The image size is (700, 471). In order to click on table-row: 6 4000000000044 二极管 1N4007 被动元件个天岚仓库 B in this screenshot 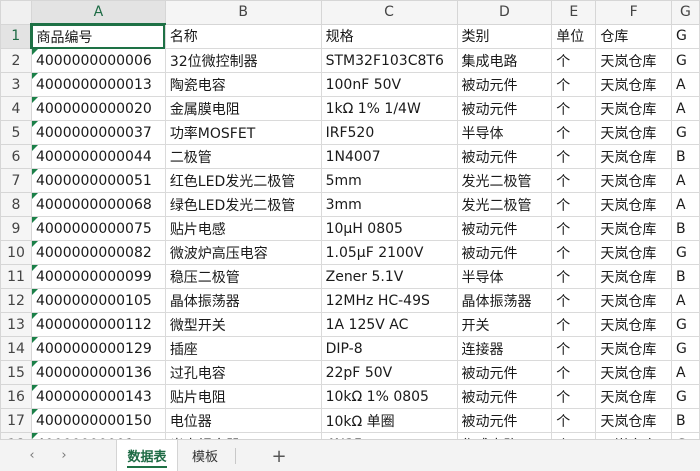, I will do `click(350, 156)`.